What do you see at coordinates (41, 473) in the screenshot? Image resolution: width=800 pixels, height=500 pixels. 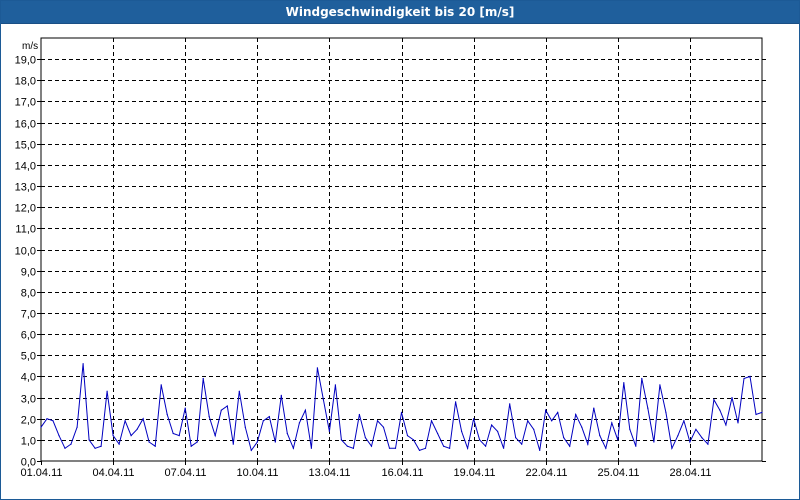 I see `x-tick-label: 01.04.11` at bounding box center [41, 473].